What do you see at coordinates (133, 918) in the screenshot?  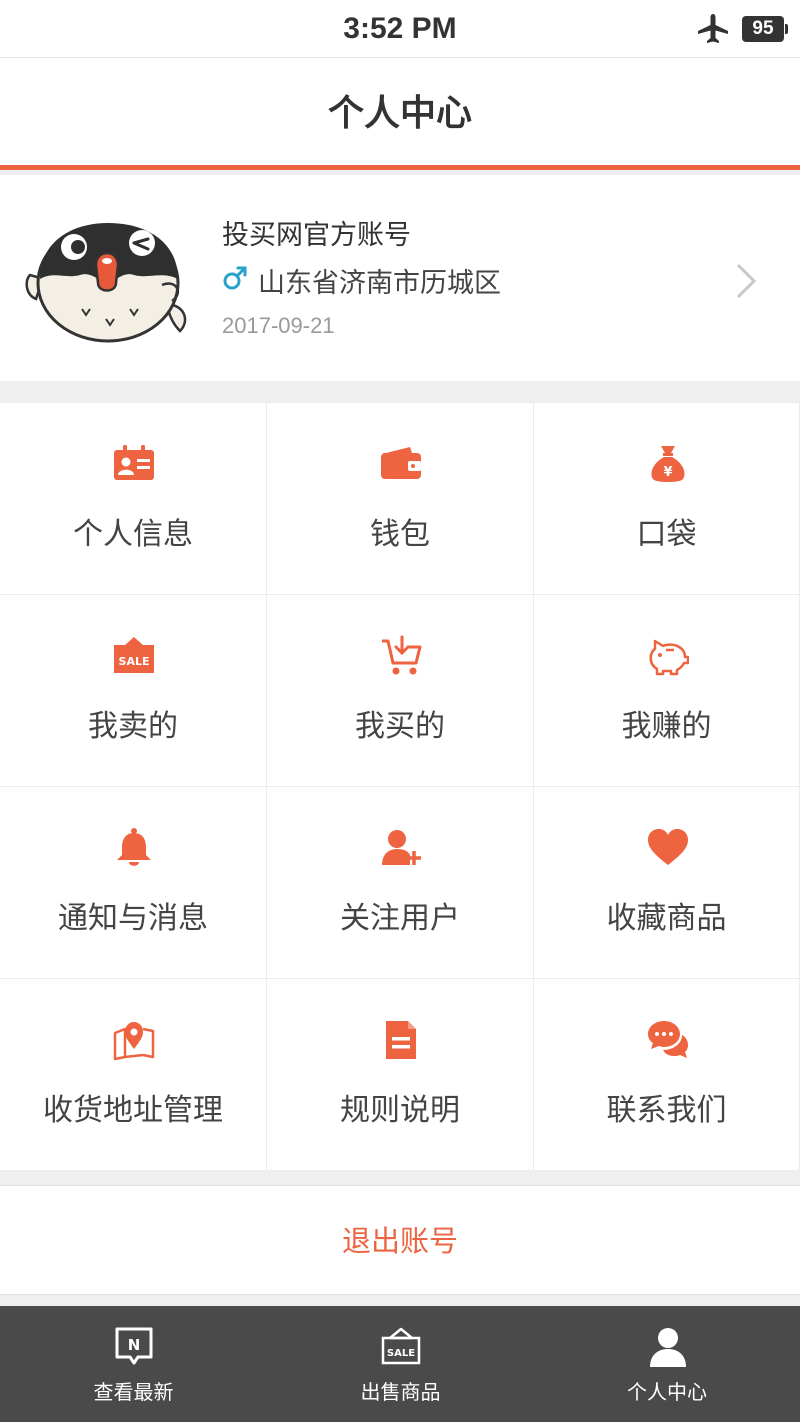 I see `menu-item-label: 通知与消息` at bounding box center [133, 918].